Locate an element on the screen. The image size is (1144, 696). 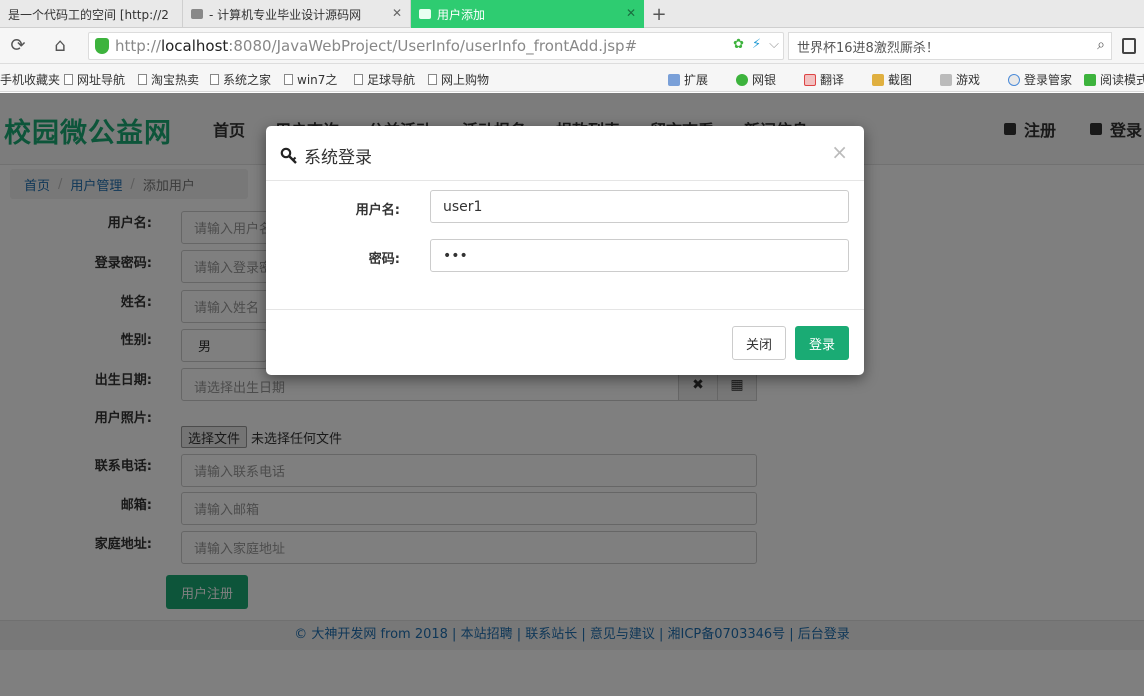
translate-icon is located at coordinates (810, 79).